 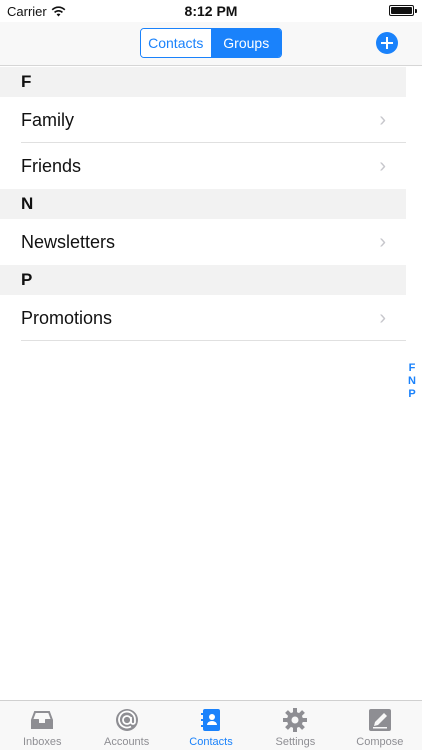 I want to click on index-letter-n: N, so click(x=412, y=381).